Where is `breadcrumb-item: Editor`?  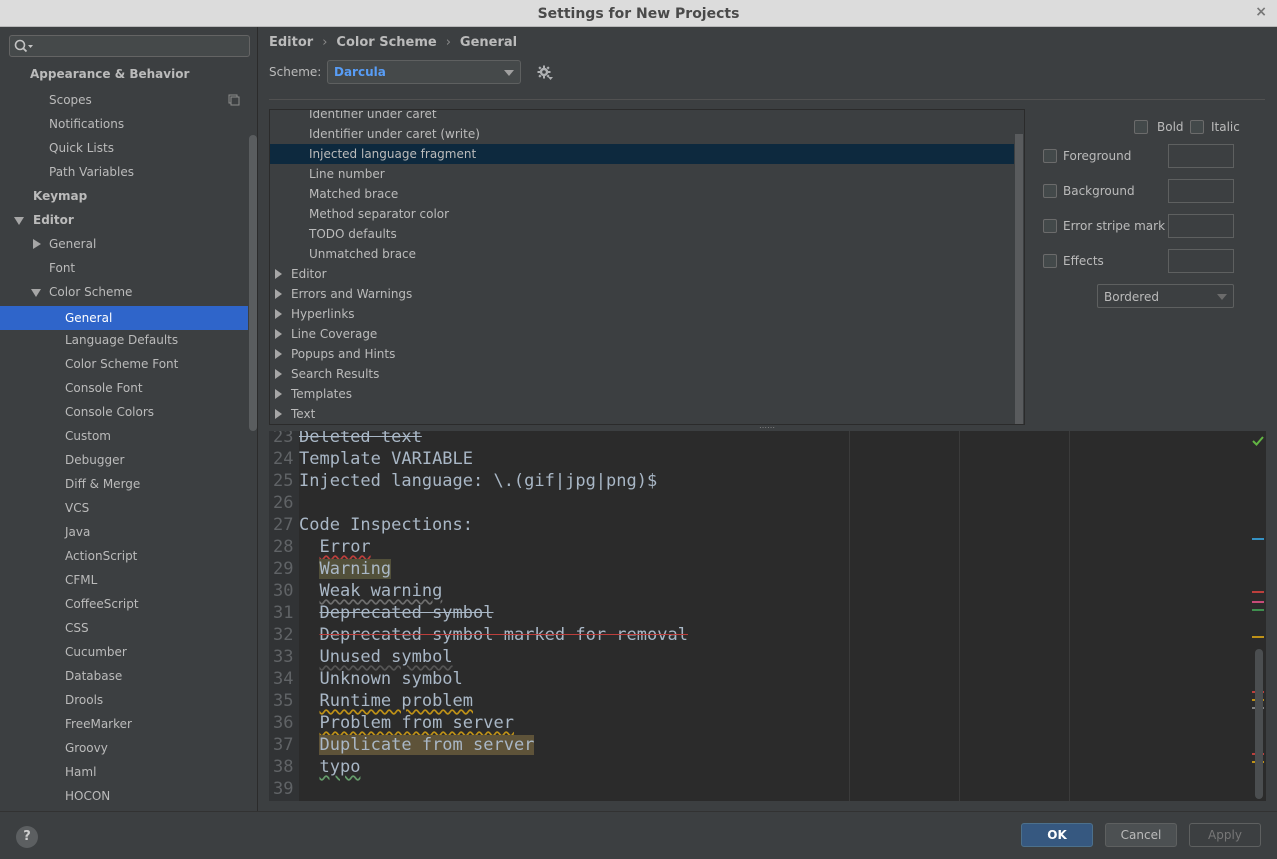 breadcrumb-item: Editor is located at coordinates (291, 42).